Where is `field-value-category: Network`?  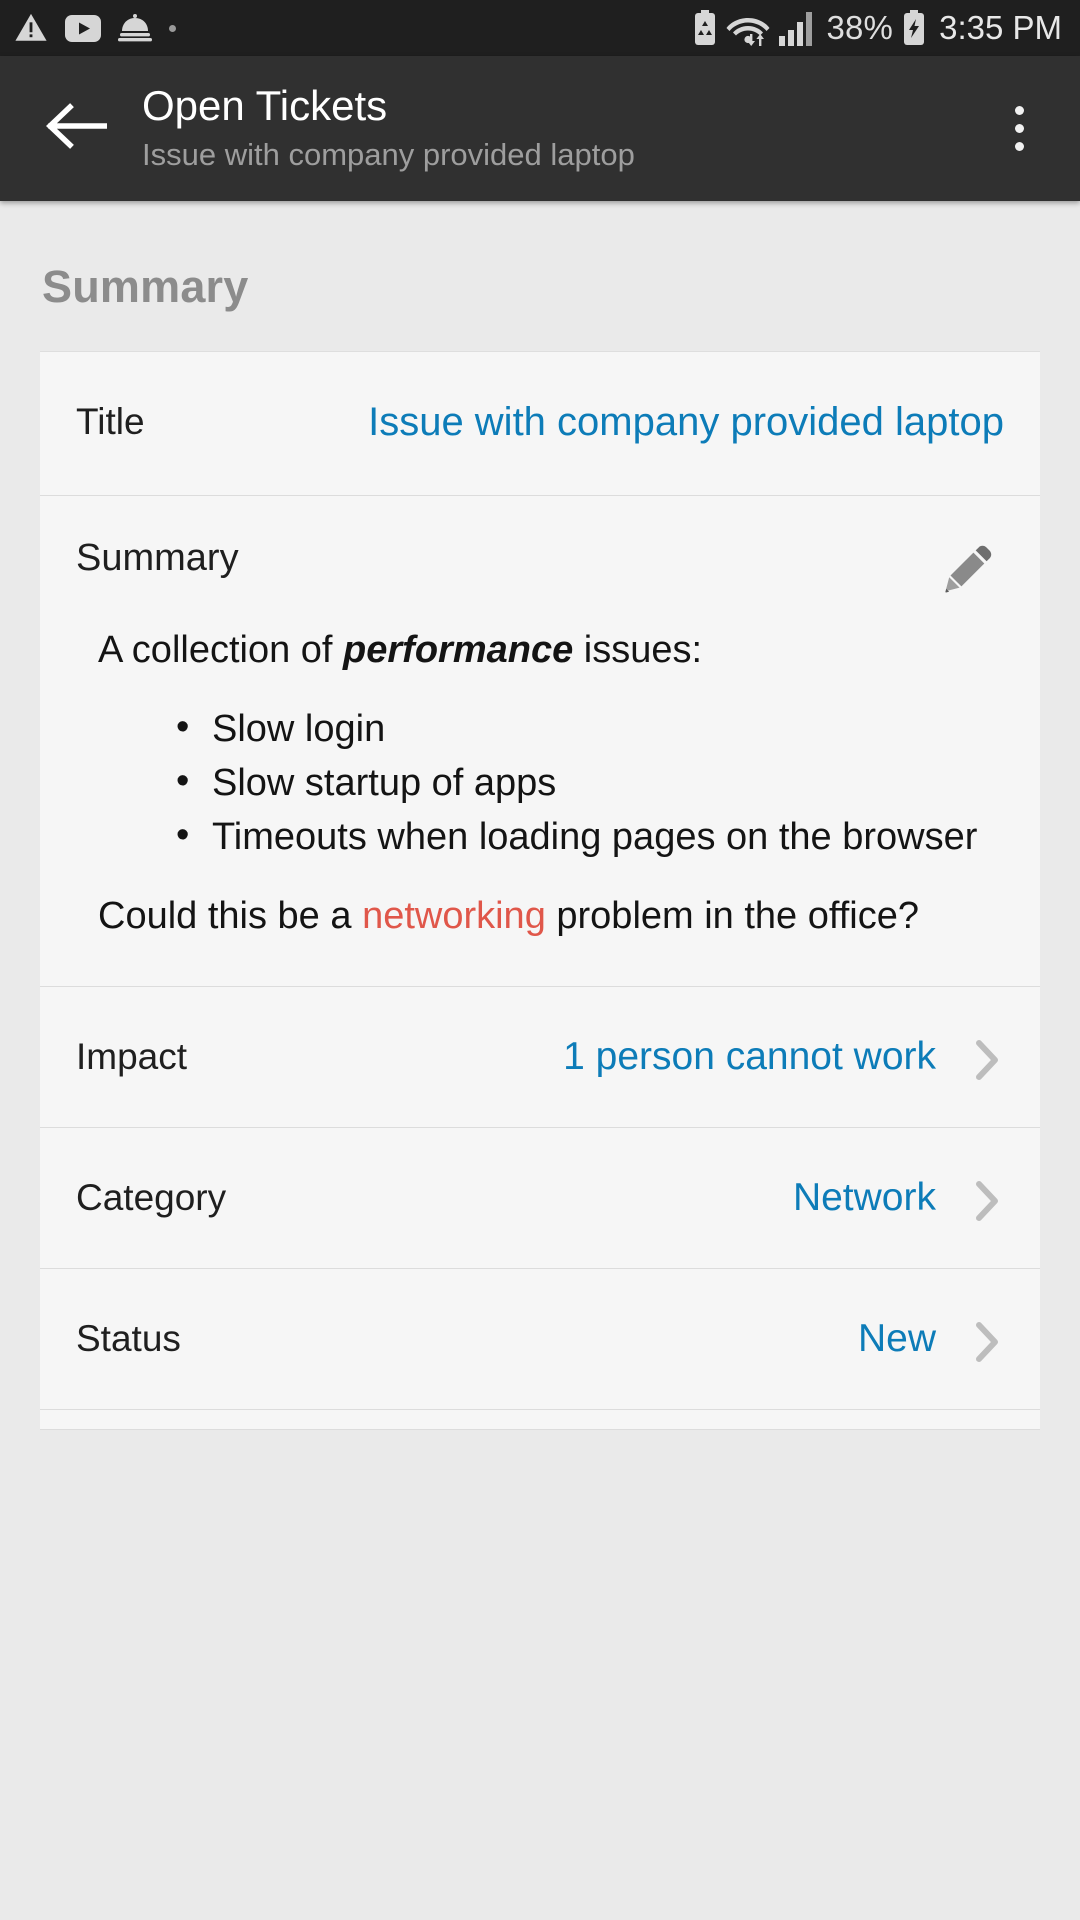 field-value-category: Network is located at coordinates (864, 1198).